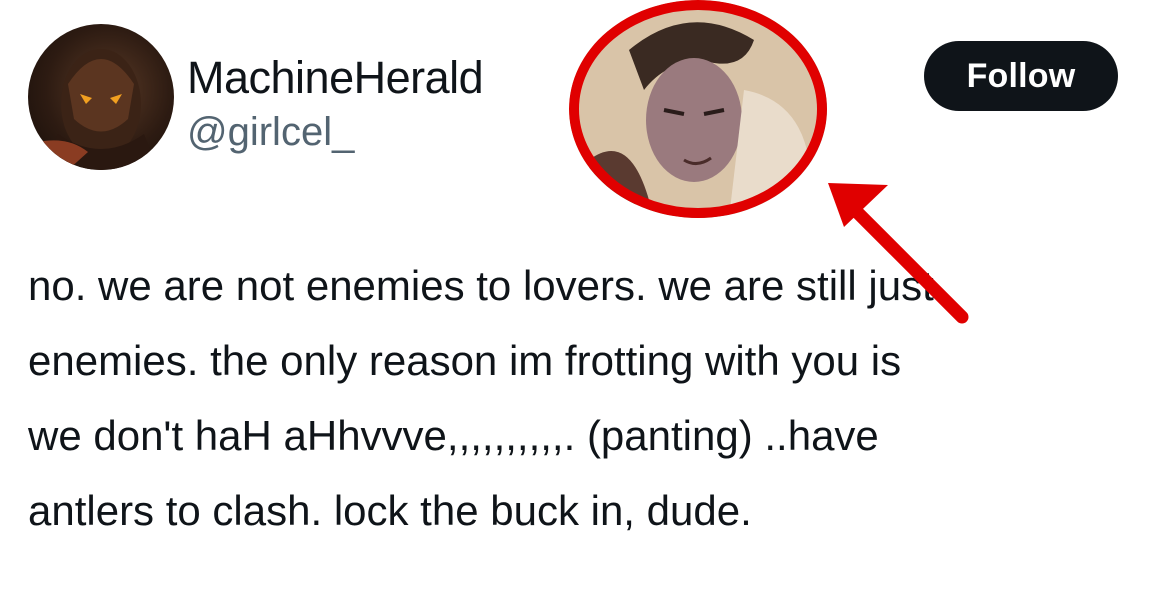  What do you see at coordinates (93, 109) in the screenshot?
I see `avatar-image` at bounding box center [93, 109].